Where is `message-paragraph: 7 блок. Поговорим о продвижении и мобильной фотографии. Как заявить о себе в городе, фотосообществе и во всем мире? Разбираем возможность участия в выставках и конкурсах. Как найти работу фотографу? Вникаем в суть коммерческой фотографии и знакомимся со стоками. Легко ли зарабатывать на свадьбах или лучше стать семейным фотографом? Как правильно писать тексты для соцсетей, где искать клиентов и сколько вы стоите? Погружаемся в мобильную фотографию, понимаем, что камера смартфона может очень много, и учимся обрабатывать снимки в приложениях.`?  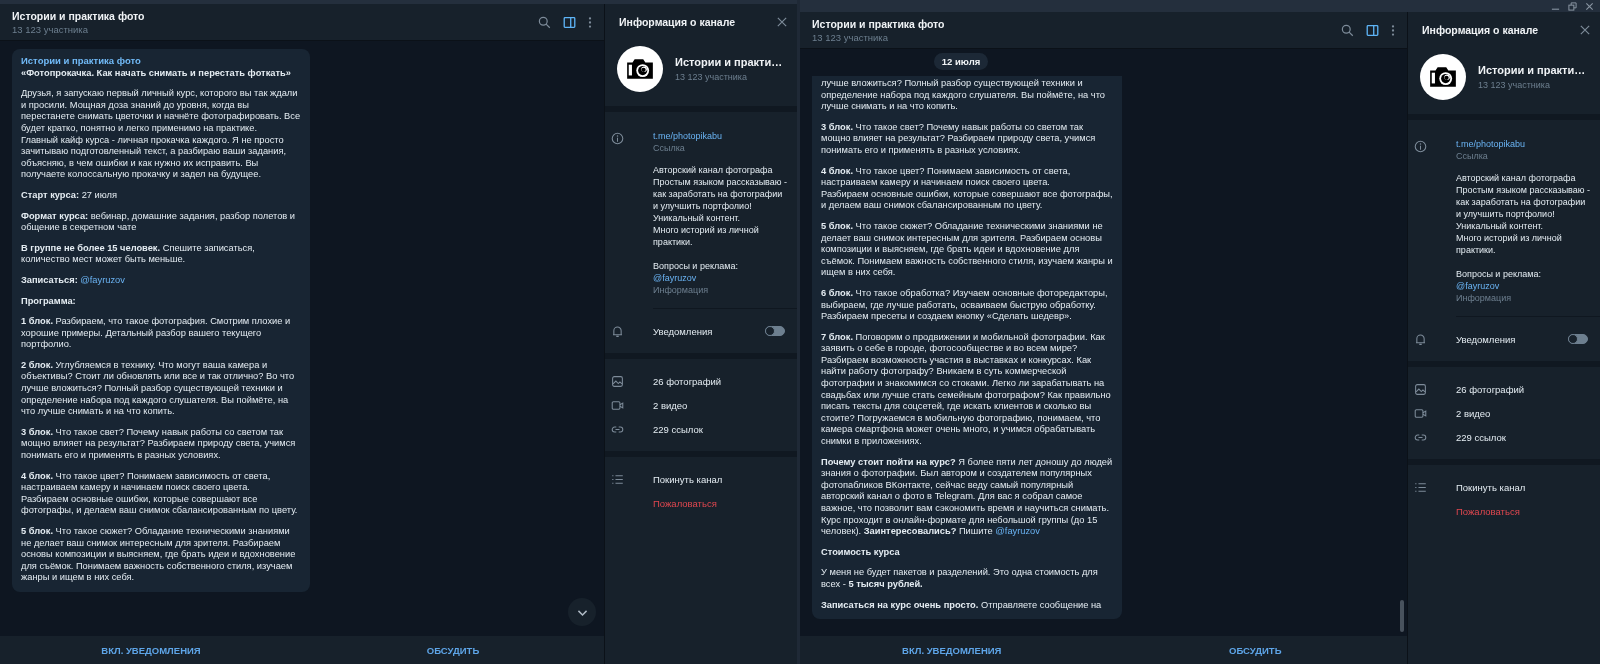 message-paragraph: 7 блок. Поговорим о продвижении и мобильной фотографии. Как заявить о себе в городе, фотосообществе и во всем мире? Разбираем возможность участия в выставках и конкурсах. Как найти работу фотографу? Вникаем в суть коммерческой фотографии и знакомимся со стоками. Легко ли зарабатывать на свадьбах или лучше стать семейным фотографом? Как правильно писать тексты для соцсетей, где искать клиентов и сколько вы стоите? Погружаемся в мобильную фотографию, понимаем, что камера смартфона может очень много, и учимся обрабатывать снимки в приложениях. is located at coordinates (966, 389).